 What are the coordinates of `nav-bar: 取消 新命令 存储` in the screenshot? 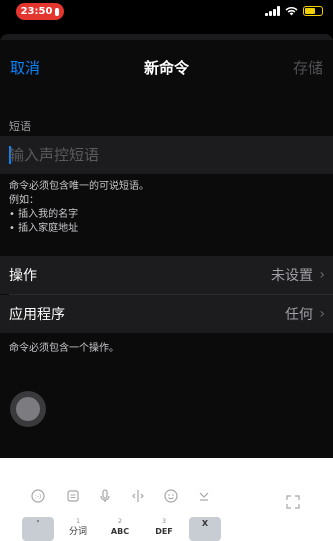 It's located at (166, 66).